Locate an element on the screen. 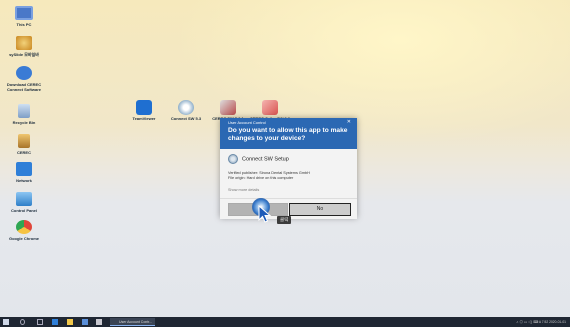 The height and width of the screenshot is (327, 570). cerec-ortho-icon is located at coordinates (270, 107).